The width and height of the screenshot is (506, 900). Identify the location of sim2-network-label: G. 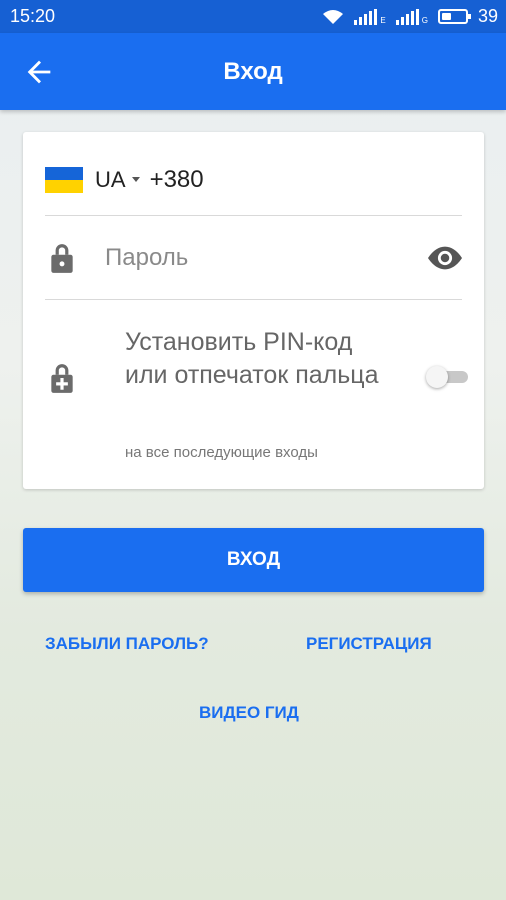
(424, 20).